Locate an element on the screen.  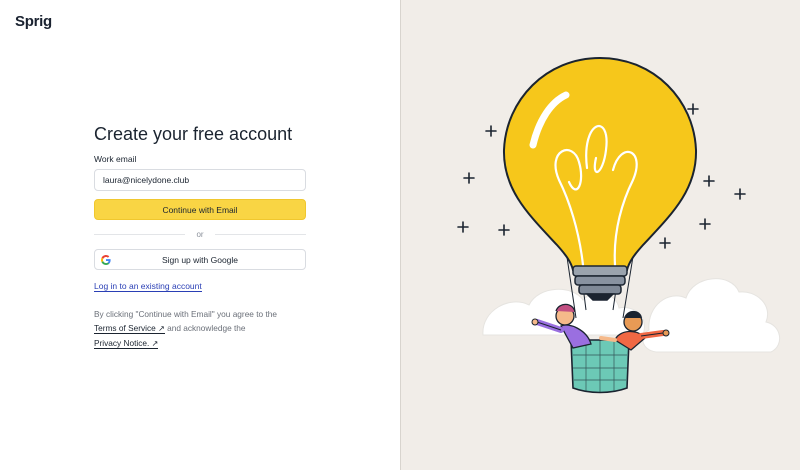
or-divider: or is located at coordinates (200, 234).